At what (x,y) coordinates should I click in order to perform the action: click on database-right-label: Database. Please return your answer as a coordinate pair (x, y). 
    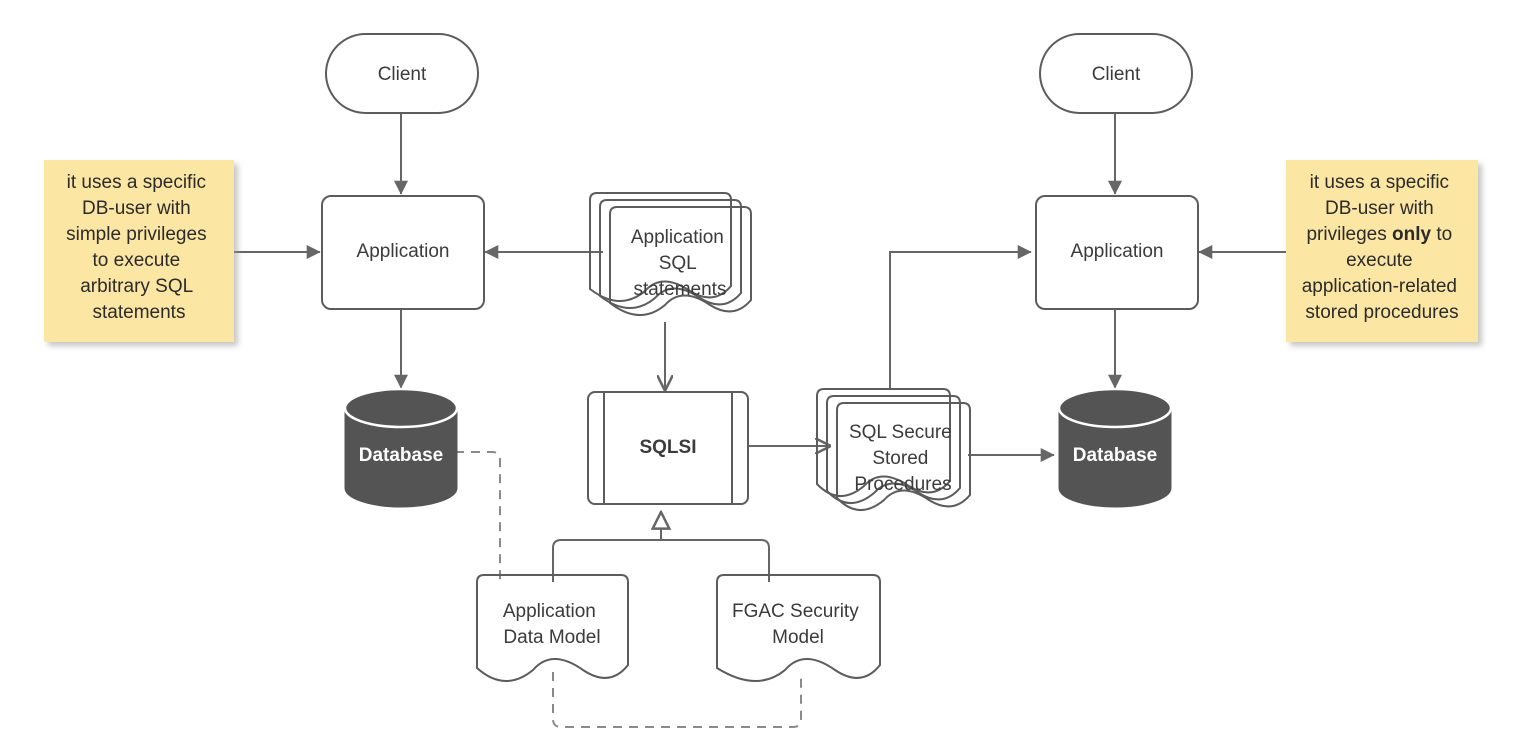
    Looking at the image, I should click on (1115, 455).